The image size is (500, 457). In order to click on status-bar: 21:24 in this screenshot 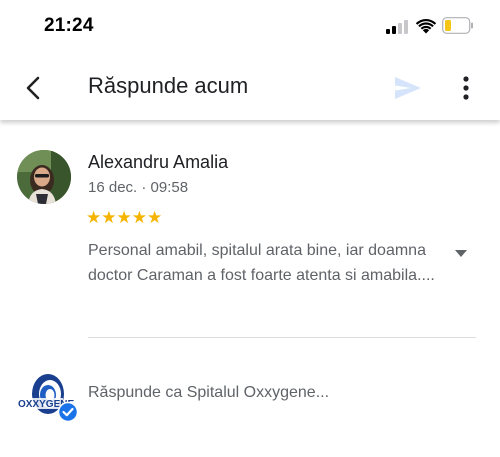, I will do `click(250, 28)`.